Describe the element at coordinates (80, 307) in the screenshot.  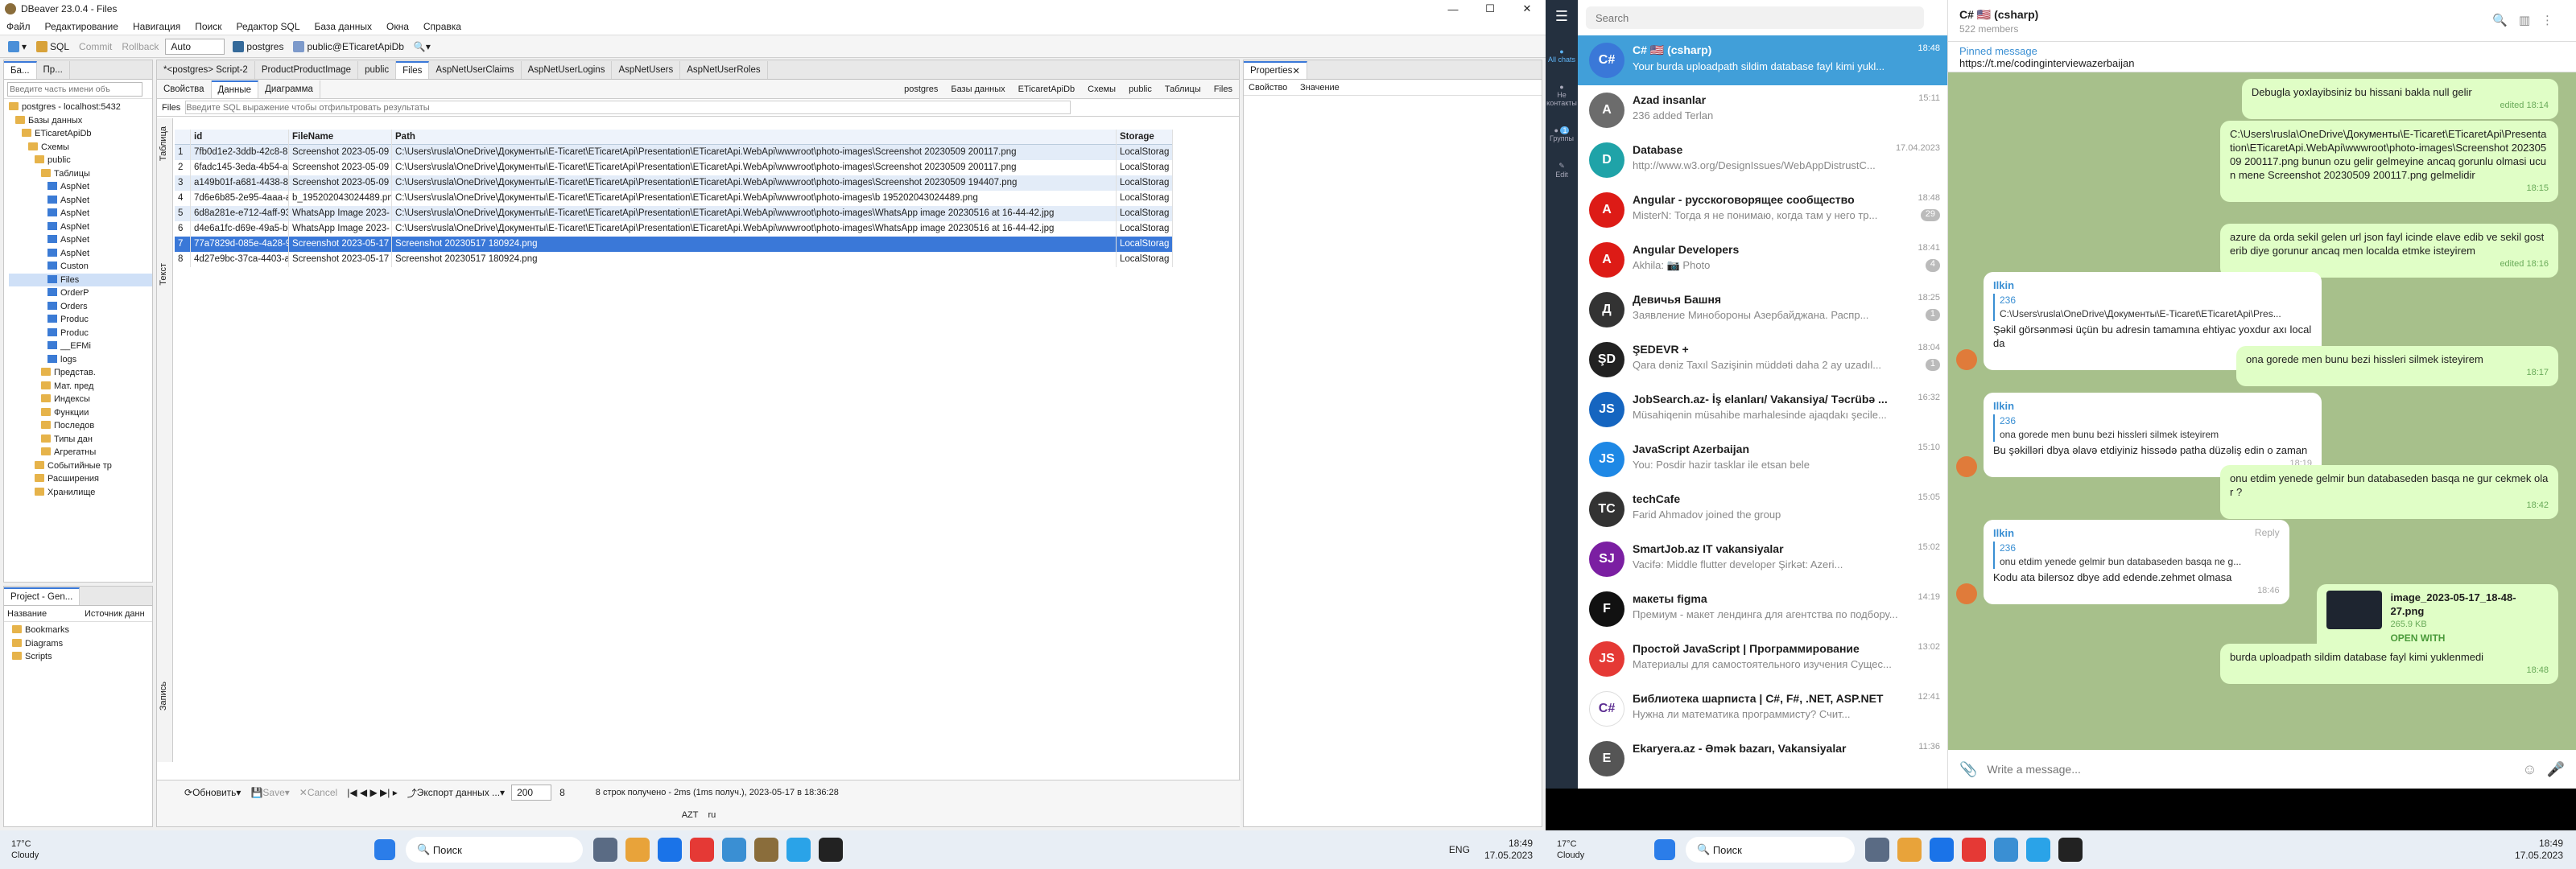
I see `tree-node: Orders` at that location.